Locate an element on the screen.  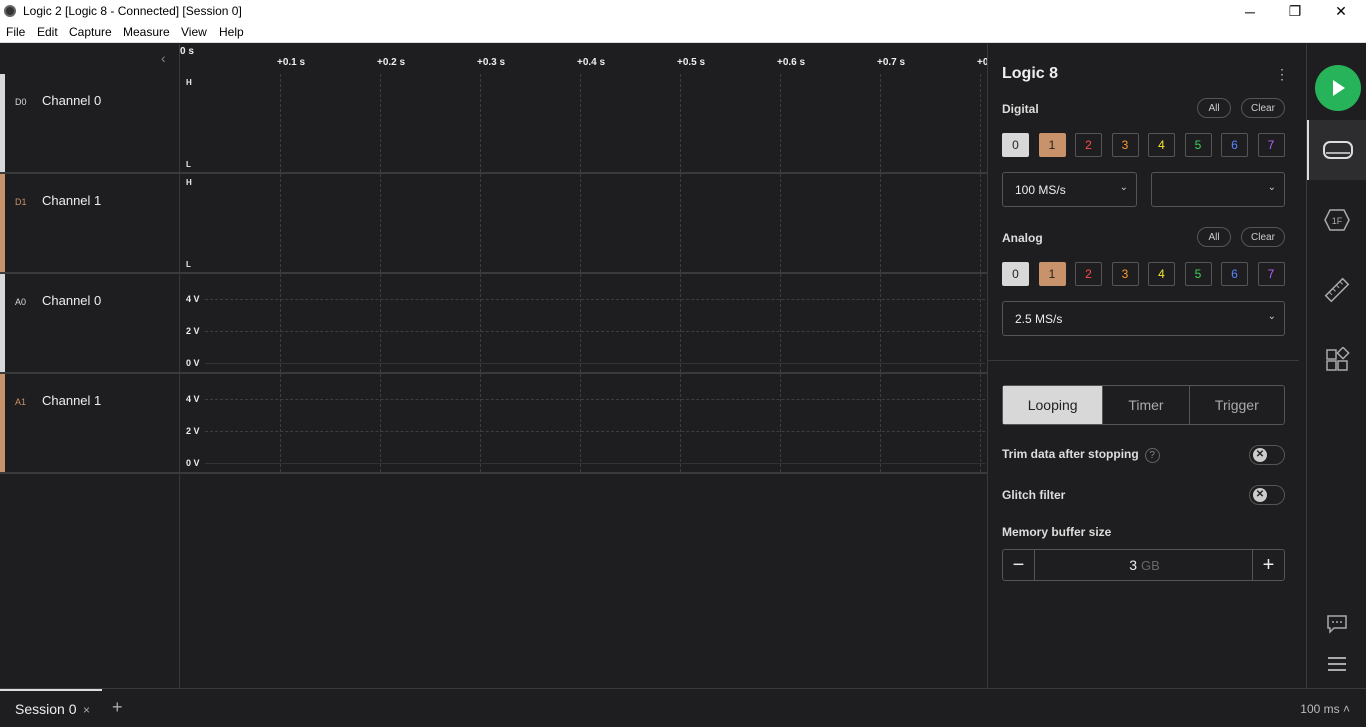
menu-bar: File Edit Capture Measure View Help is located at coordinates (683, 33).